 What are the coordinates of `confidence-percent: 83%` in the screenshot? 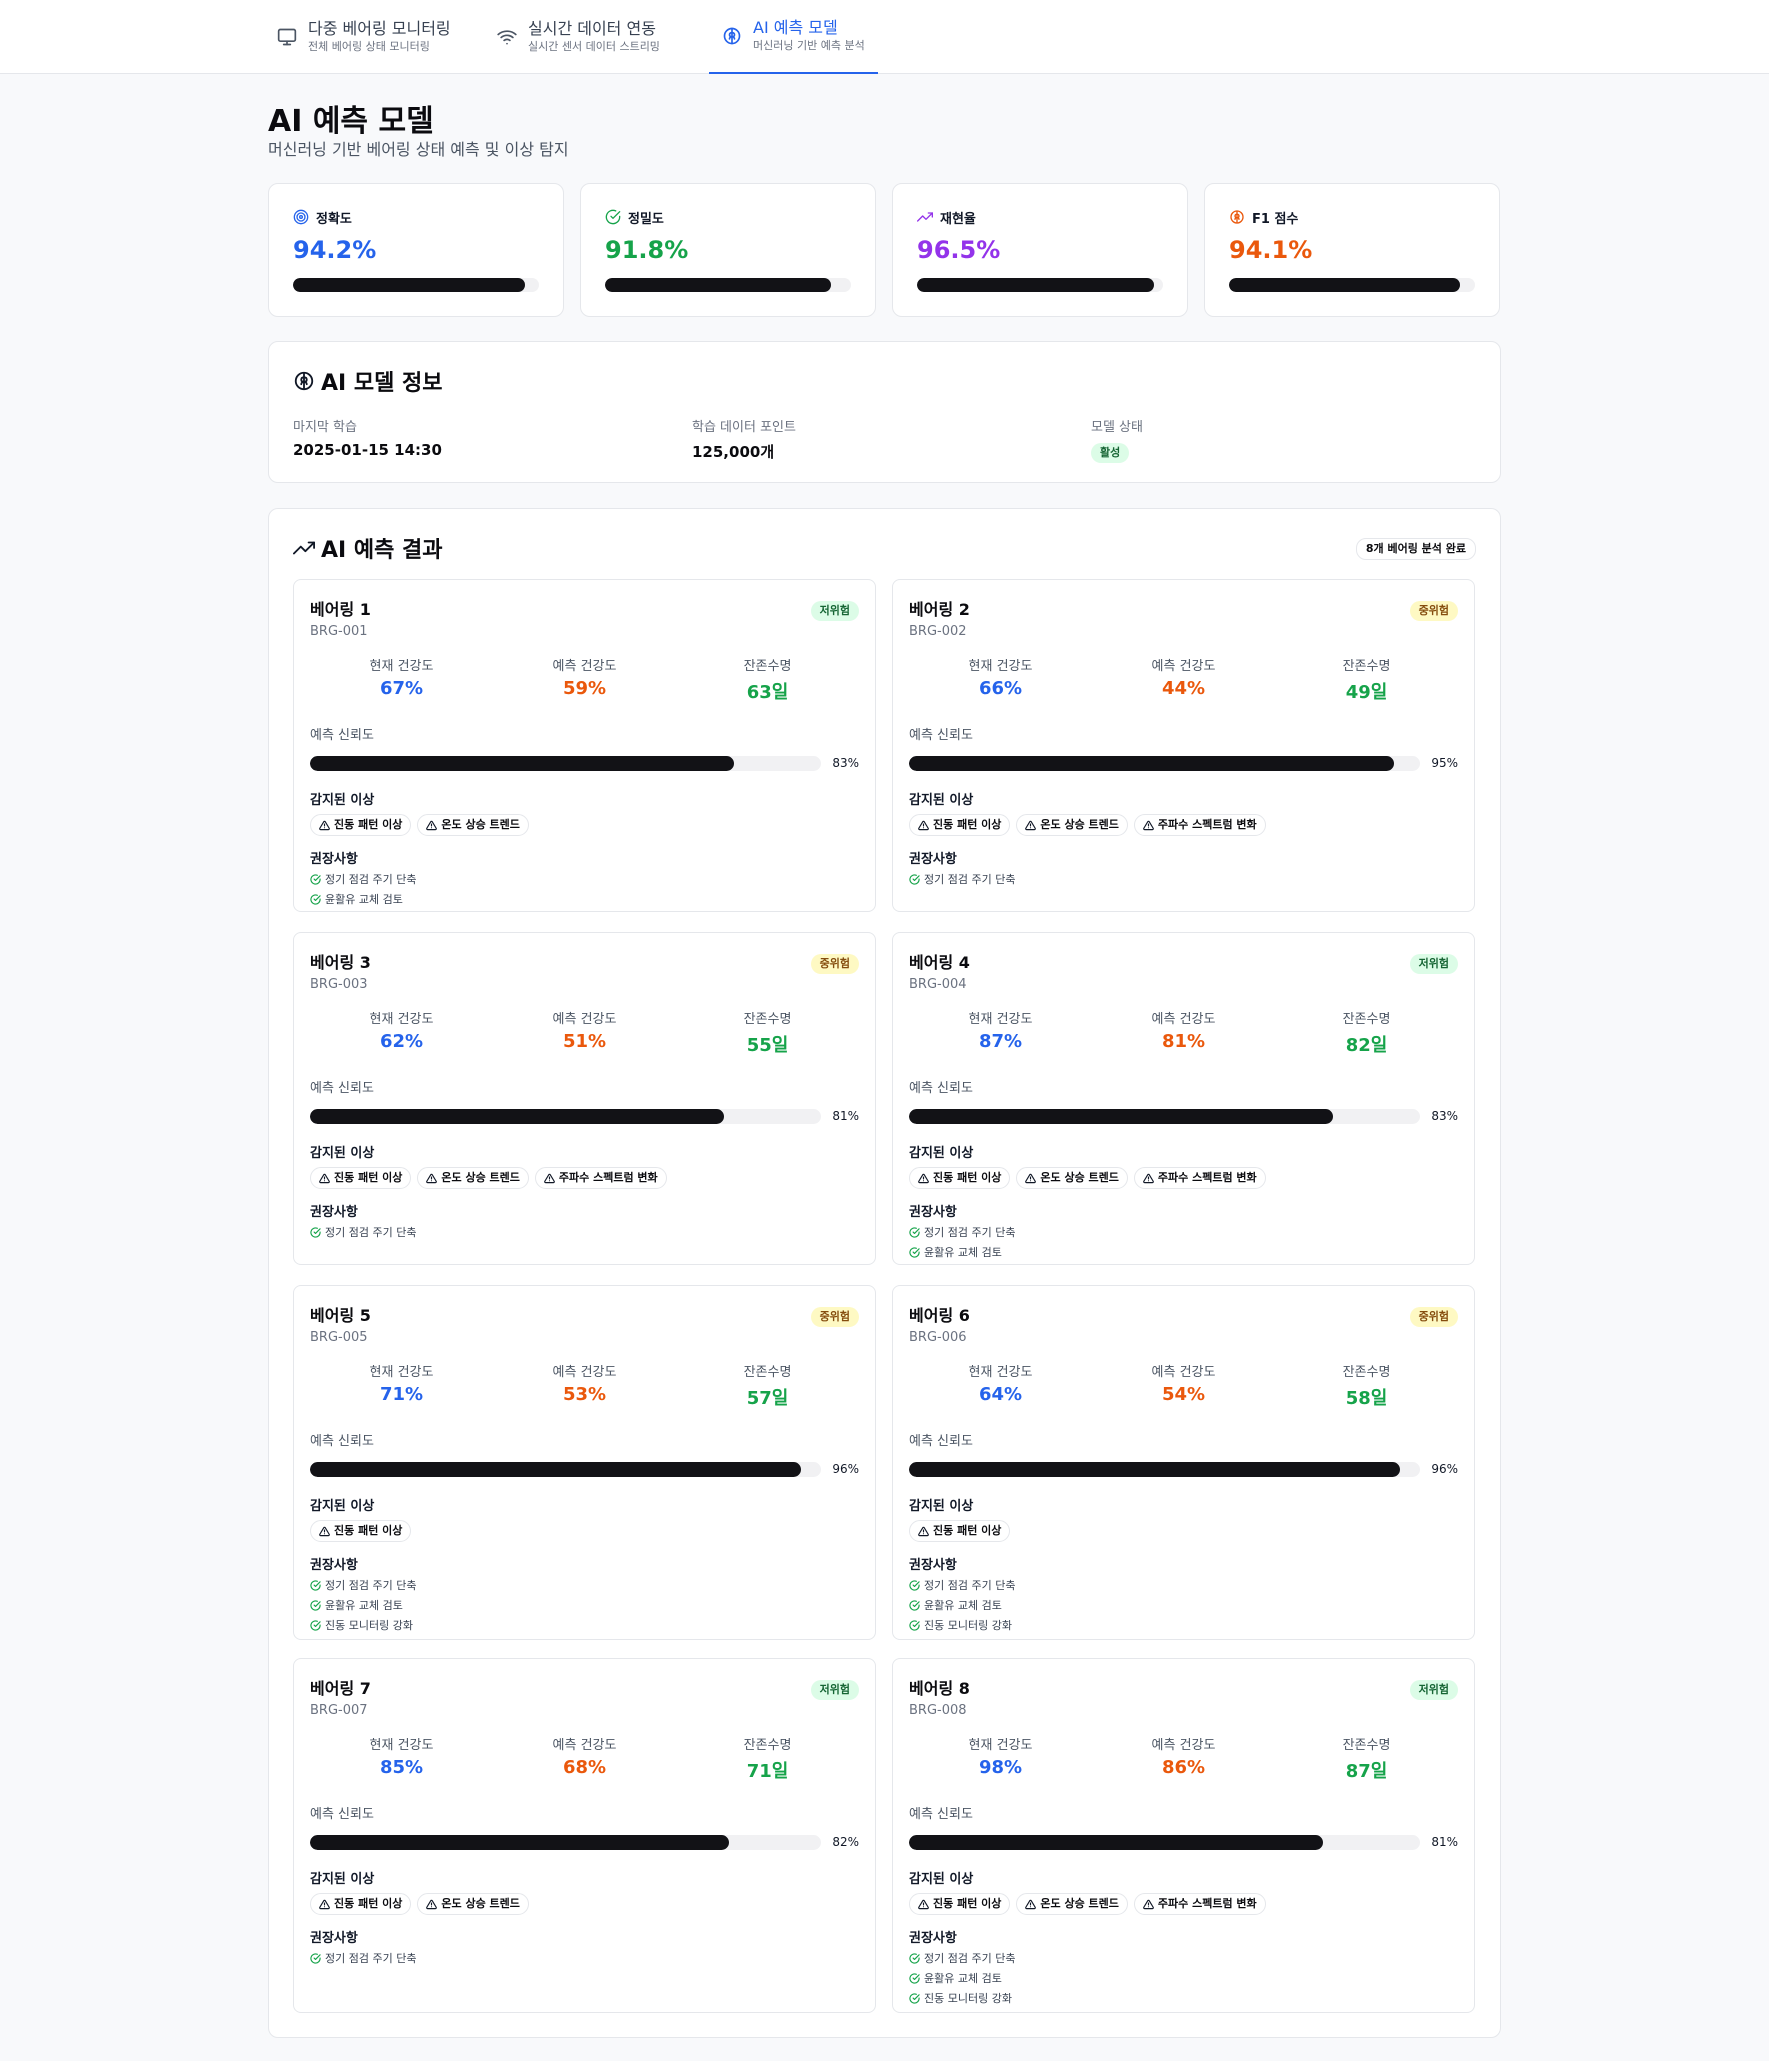 It's located at (845, 763).